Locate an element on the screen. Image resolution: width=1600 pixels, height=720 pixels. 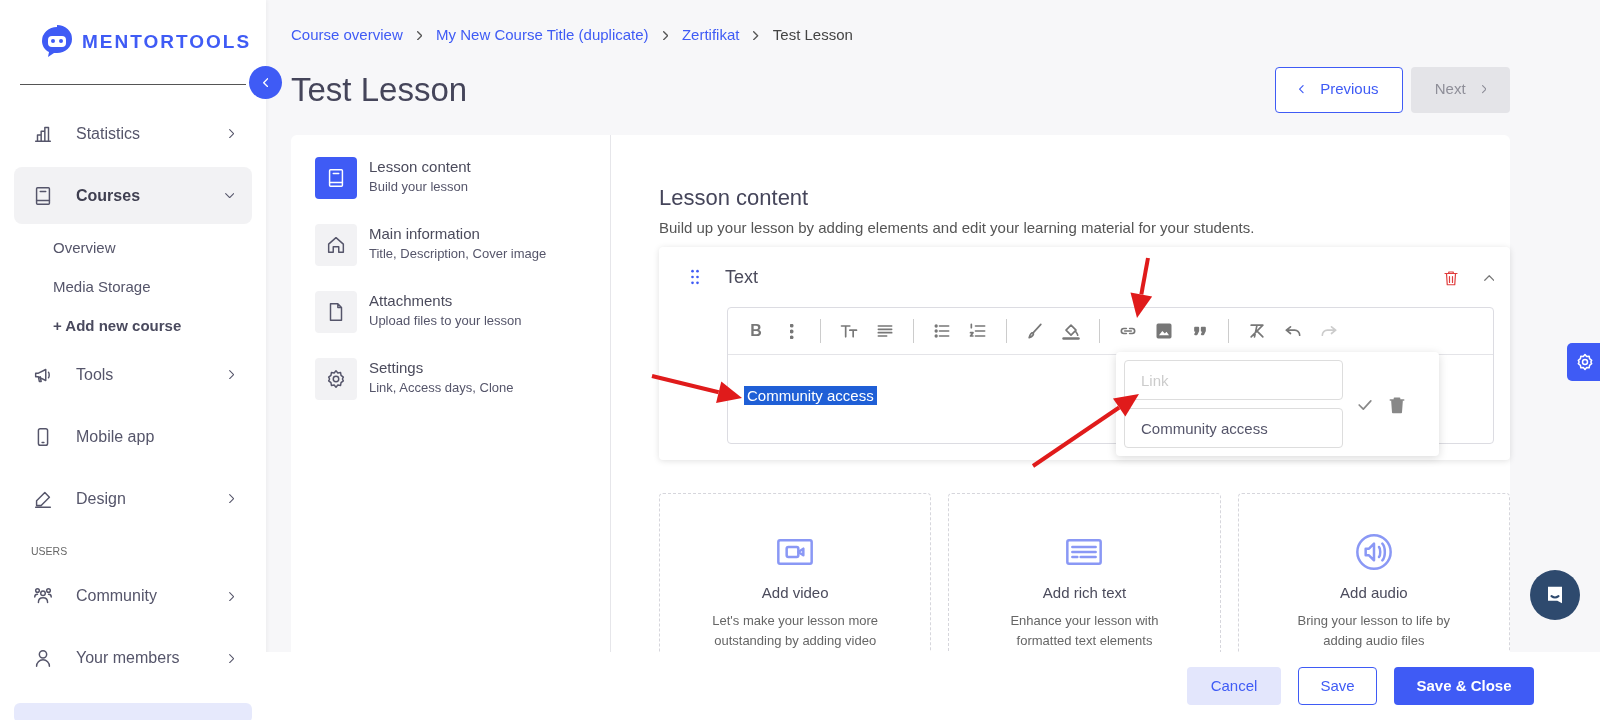
breadcrumb-link: Zertifikat is located at coordinates (710, 35).